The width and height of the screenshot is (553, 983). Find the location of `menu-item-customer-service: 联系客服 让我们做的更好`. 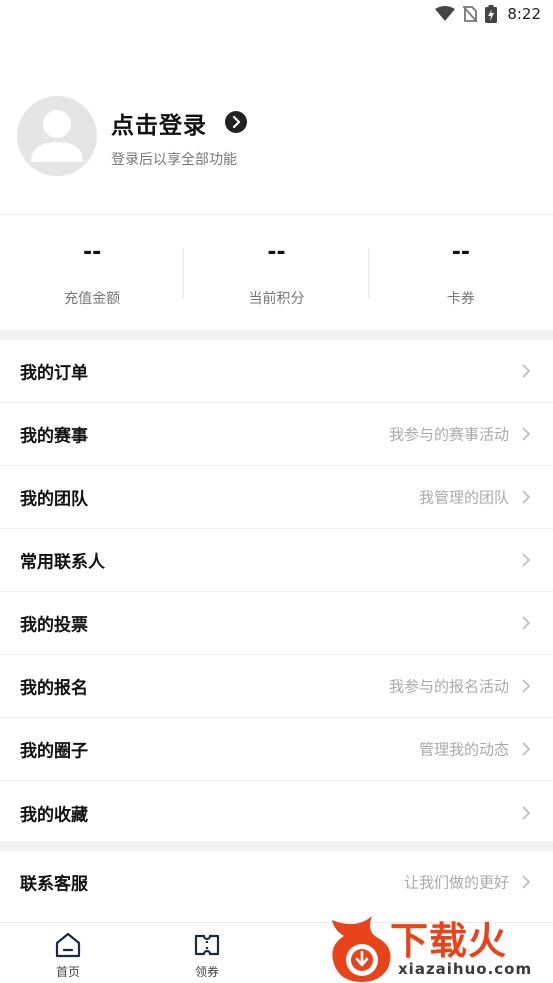

menu-item-customer-service: 联系客服 让我们做的更好 is located at coordinates (276, 881).